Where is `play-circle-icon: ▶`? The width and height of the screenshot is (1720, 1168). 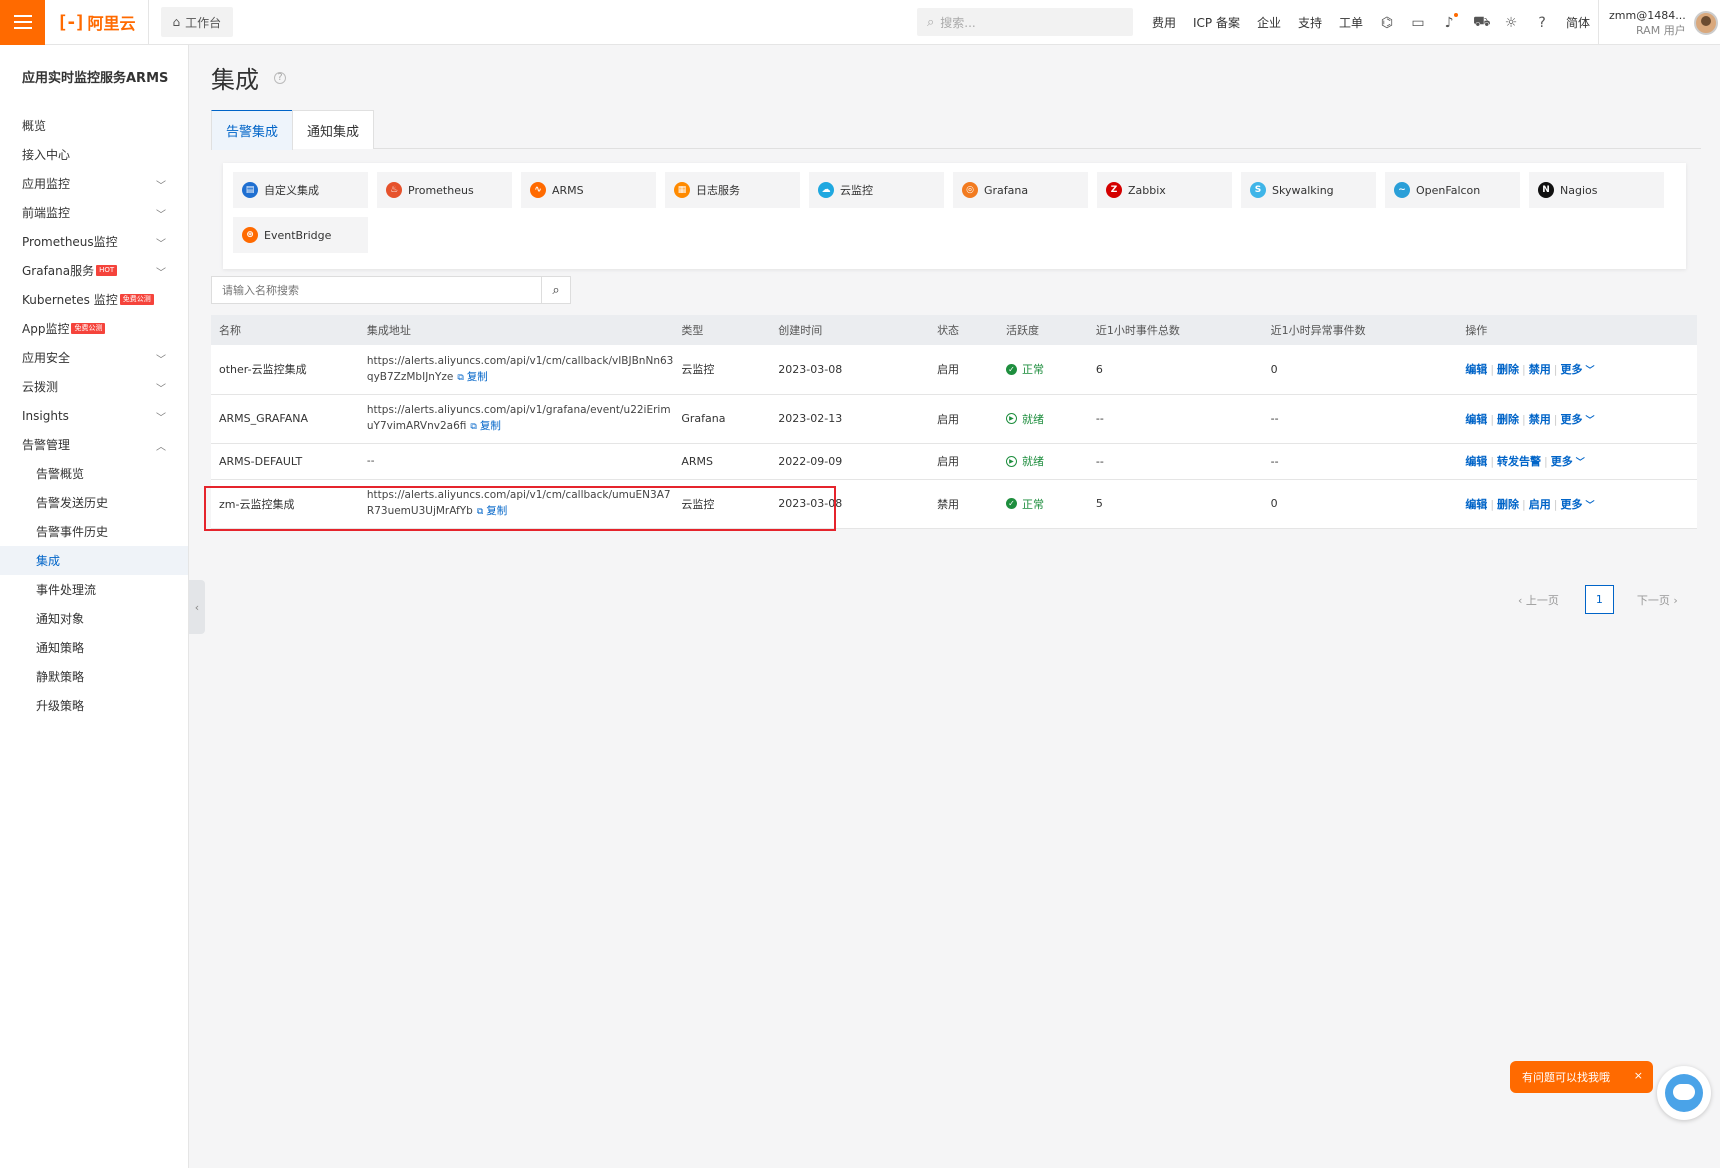 play-circle-icon: ▶ is located at coordinates (1011, 461).